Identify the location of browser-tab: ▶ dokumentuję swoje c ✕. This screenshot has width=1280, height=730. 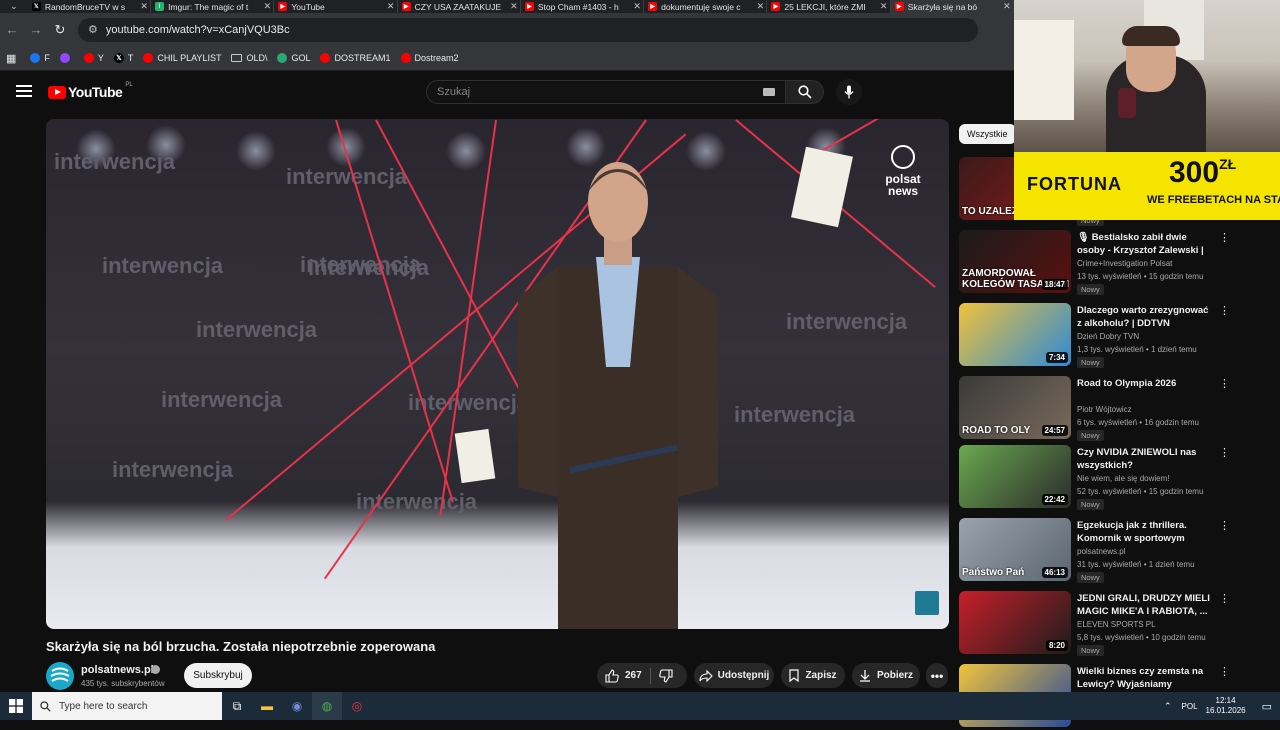
(706, 6).